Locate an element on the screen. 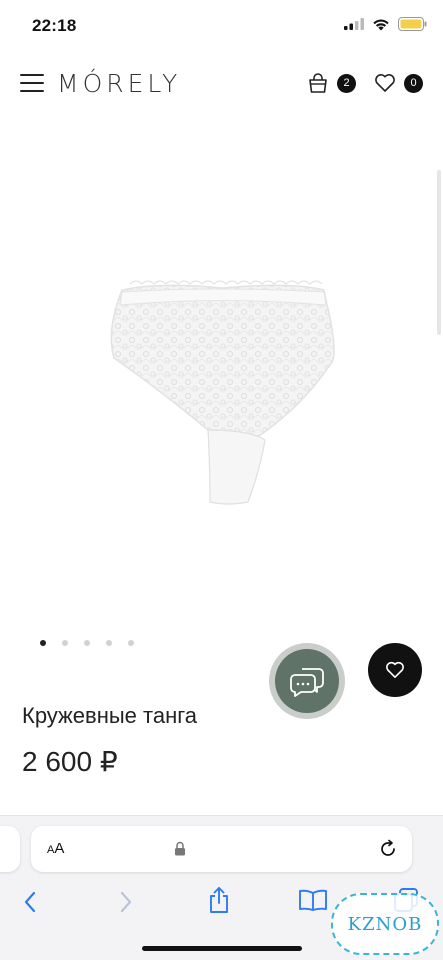 This screenshot has width=443, height=960. chat-button-inner is located at coordinates (307, 681).